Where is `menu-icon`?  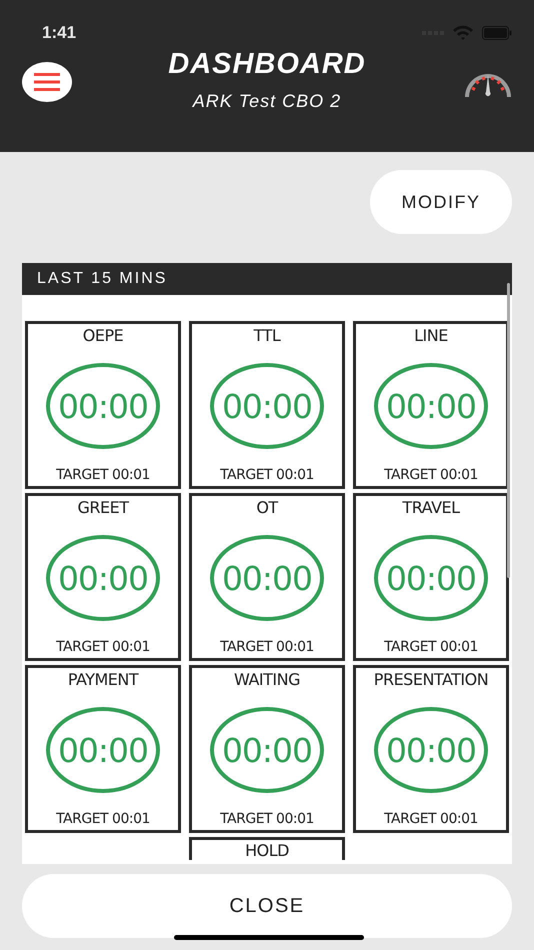
menu-icon is located at coordinates (47, 82).